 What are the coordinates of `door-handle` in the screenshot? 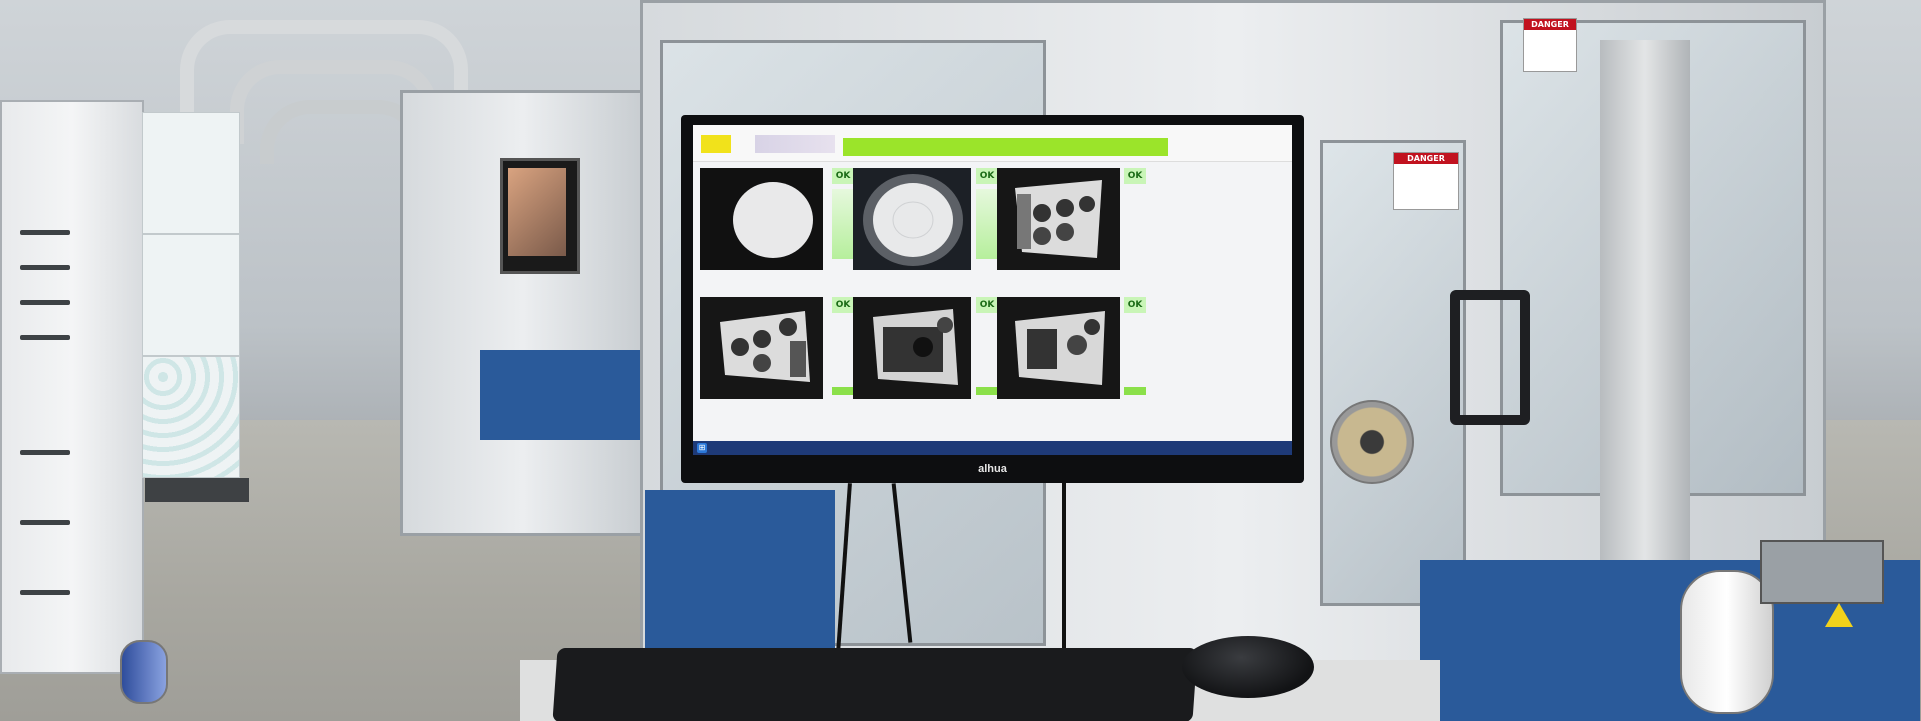 It's located at (1490, 357).